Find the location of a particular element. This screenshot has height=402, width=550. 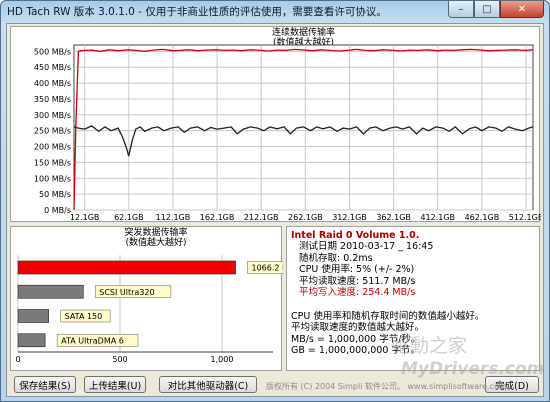

x-tick-label: 162.1GB is located at coordinates (217, 217).